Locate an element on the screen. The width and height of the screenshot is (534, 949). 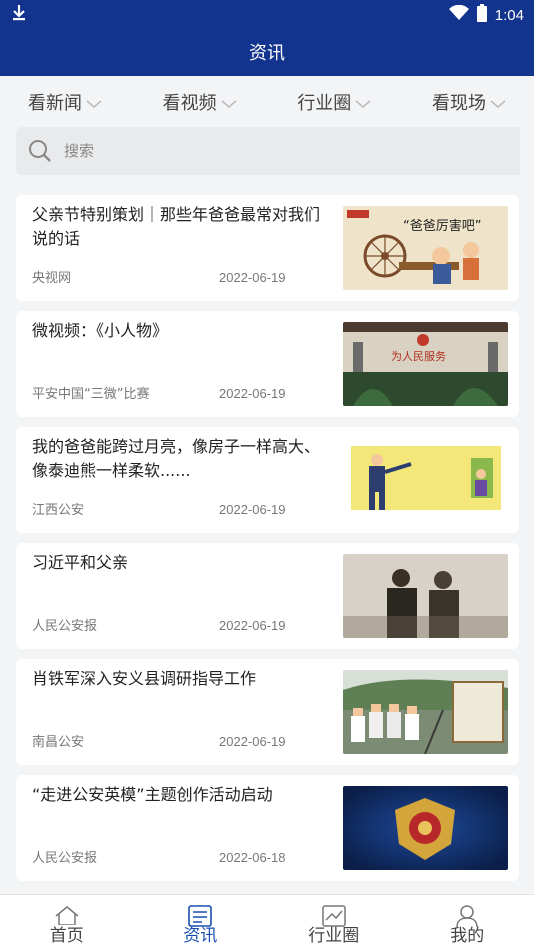
app-bar: 资讯 is located at coordinates (267, 52).